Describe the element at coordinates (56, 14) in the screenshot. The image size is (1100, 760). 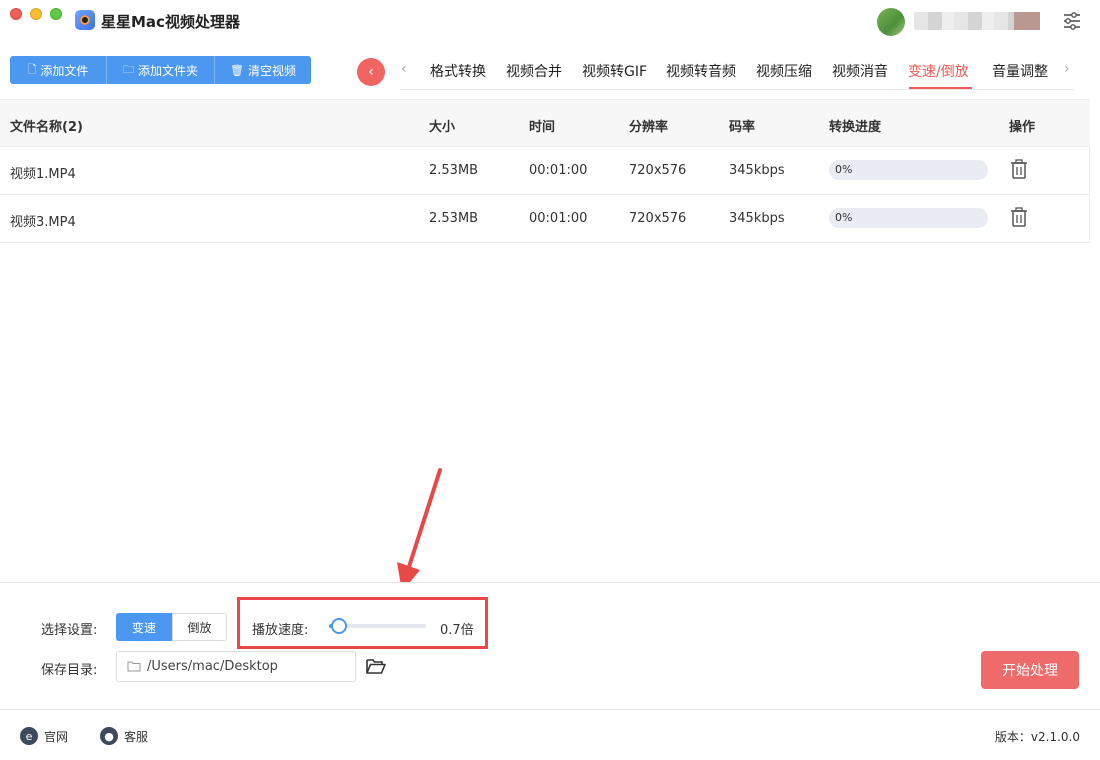
I see `maximize-window-button` at that location.